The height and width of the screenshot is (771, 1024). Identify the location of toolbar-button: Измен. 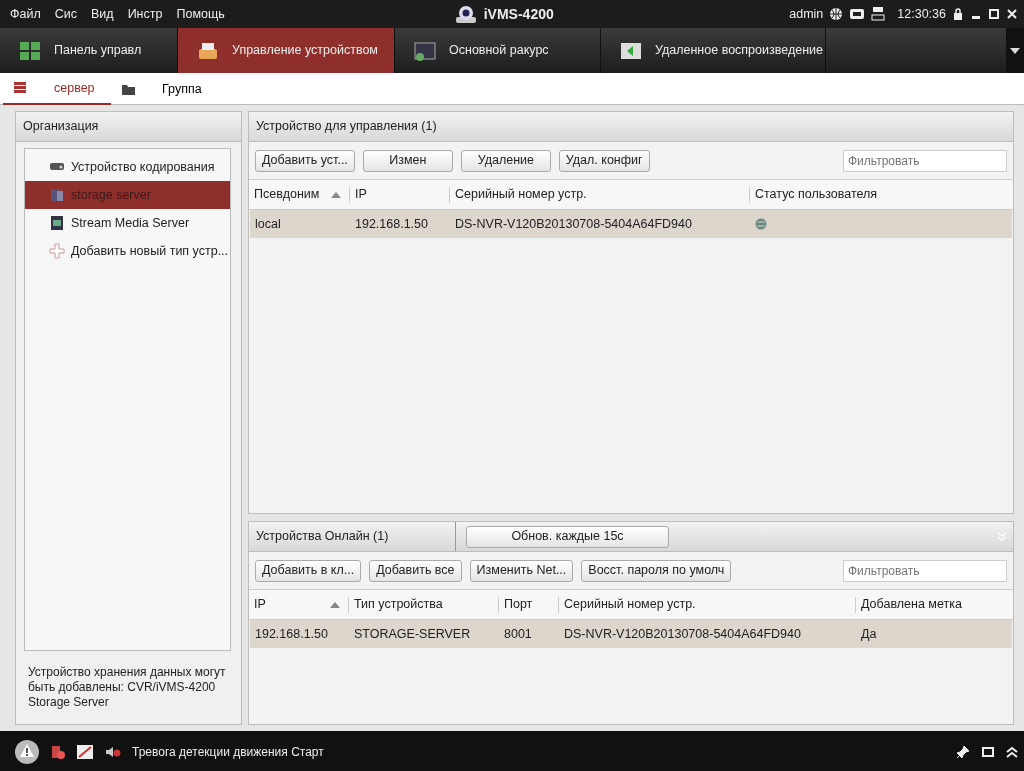
(407, 160).